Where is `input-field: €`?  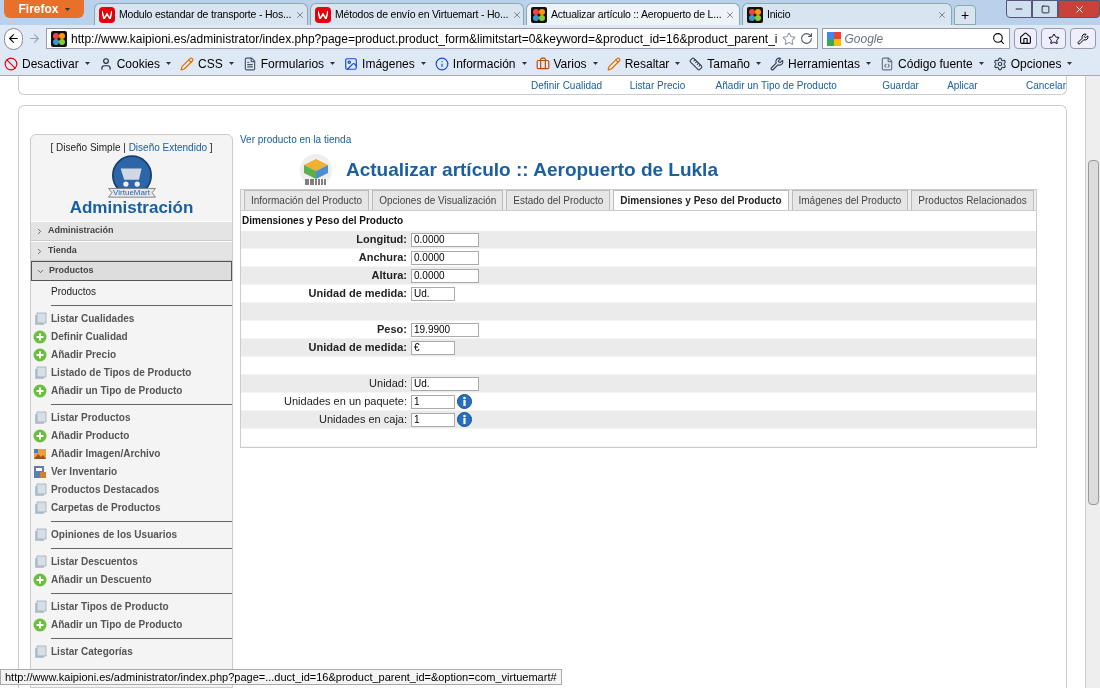
input-field: € is located at coordinates (433, 347).